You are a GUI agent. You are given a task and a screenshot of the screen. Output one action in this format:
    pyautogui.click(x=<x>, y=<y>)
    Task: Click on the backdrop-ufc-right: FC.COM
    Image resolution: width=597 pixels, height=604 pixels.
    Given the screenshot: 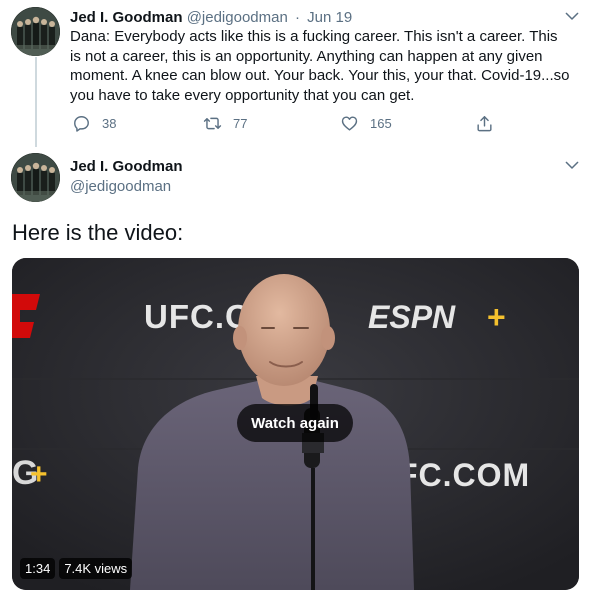 What is the action you would take?
    pyautogui.click(x=464, y=475)
    